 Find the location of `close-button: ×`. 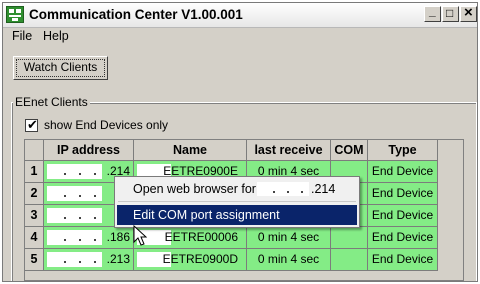

close-button: × is located at coordinates (468, 13).